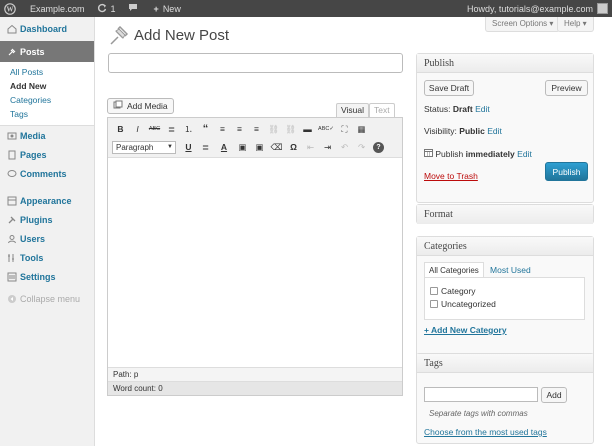  Describe the element at coordinates (478, 413) in the screenshot. I see `tags-hint: Separate tags with commas` at that location.